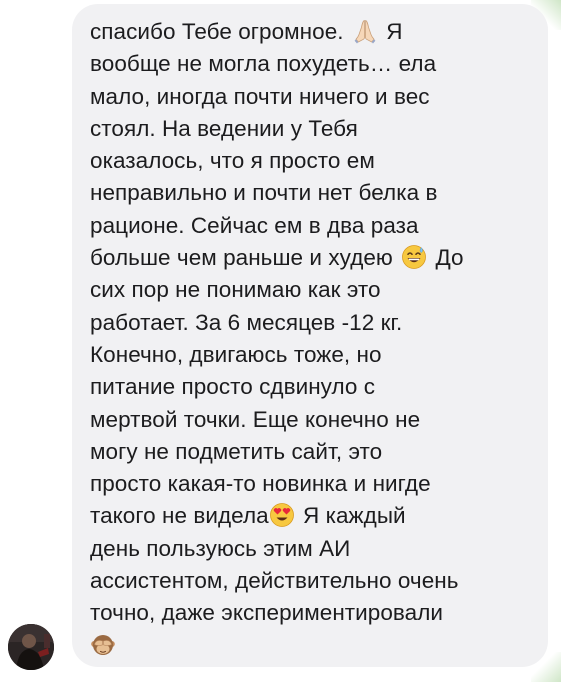 The width and height of the screenshot is (561, 682). I want to click on message-line: больше чем раньше и худею До, so click(277, 258).